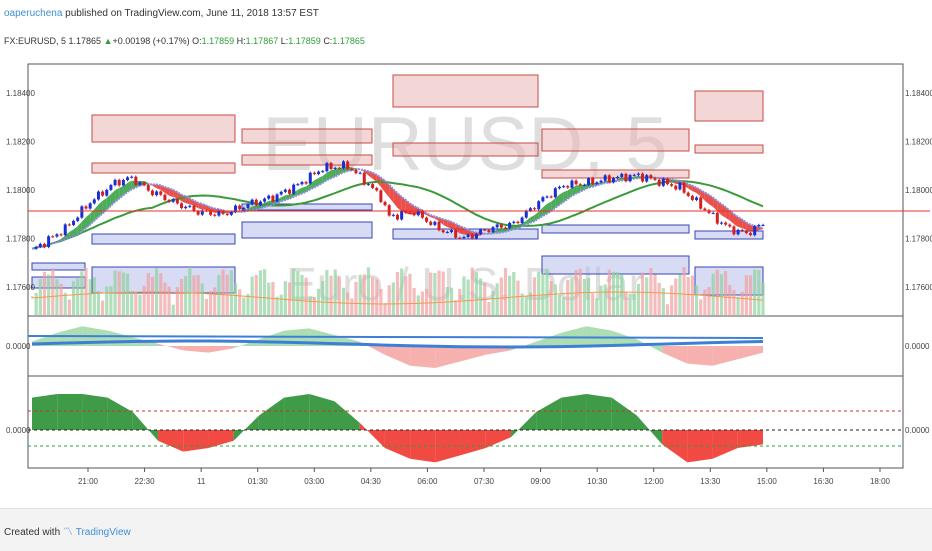 Image resolution: width=932 pixels, height=551 pixels. I want to click on osc-tick-left: 0.0000, so click(18, 346).